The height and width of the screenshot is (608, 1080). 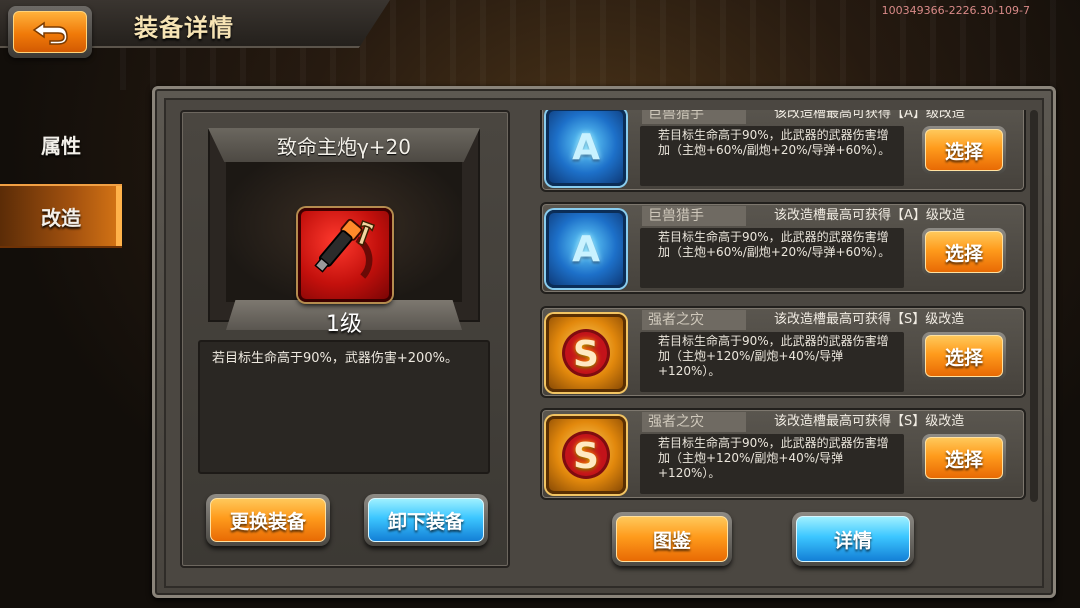 I want to click on detail-label: 详情, so click(x=853, y=539).